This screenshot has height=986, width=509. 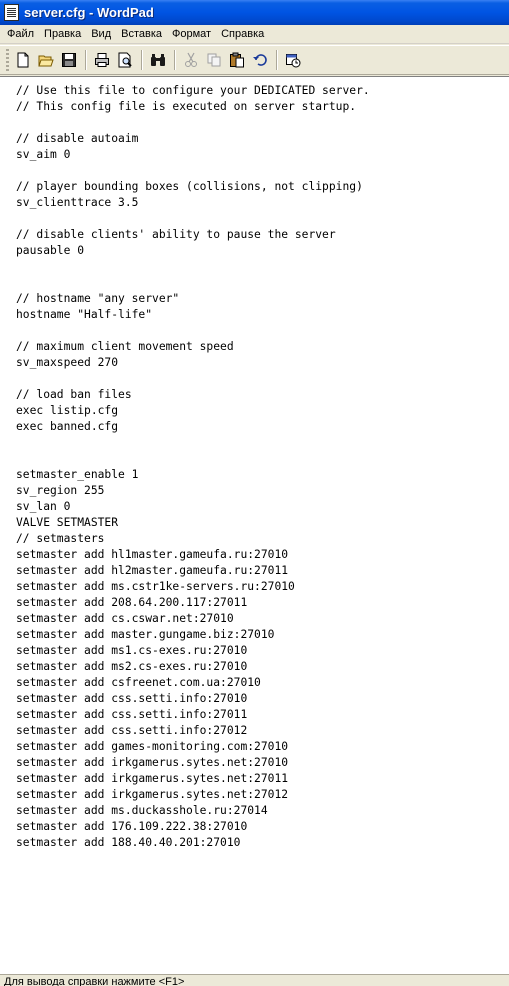 What do you see at coordinates (141, 34) in the screenshot?
I see `menu-insert: Вставка` at bounding box center [141, 34].